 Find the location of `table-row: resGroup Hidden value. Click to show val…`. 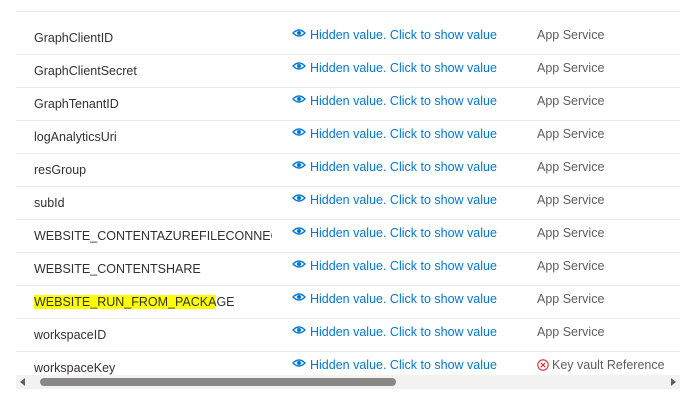

table-row: resGroup Hidden value. Click to show val… is located at coordinates (348, 170).